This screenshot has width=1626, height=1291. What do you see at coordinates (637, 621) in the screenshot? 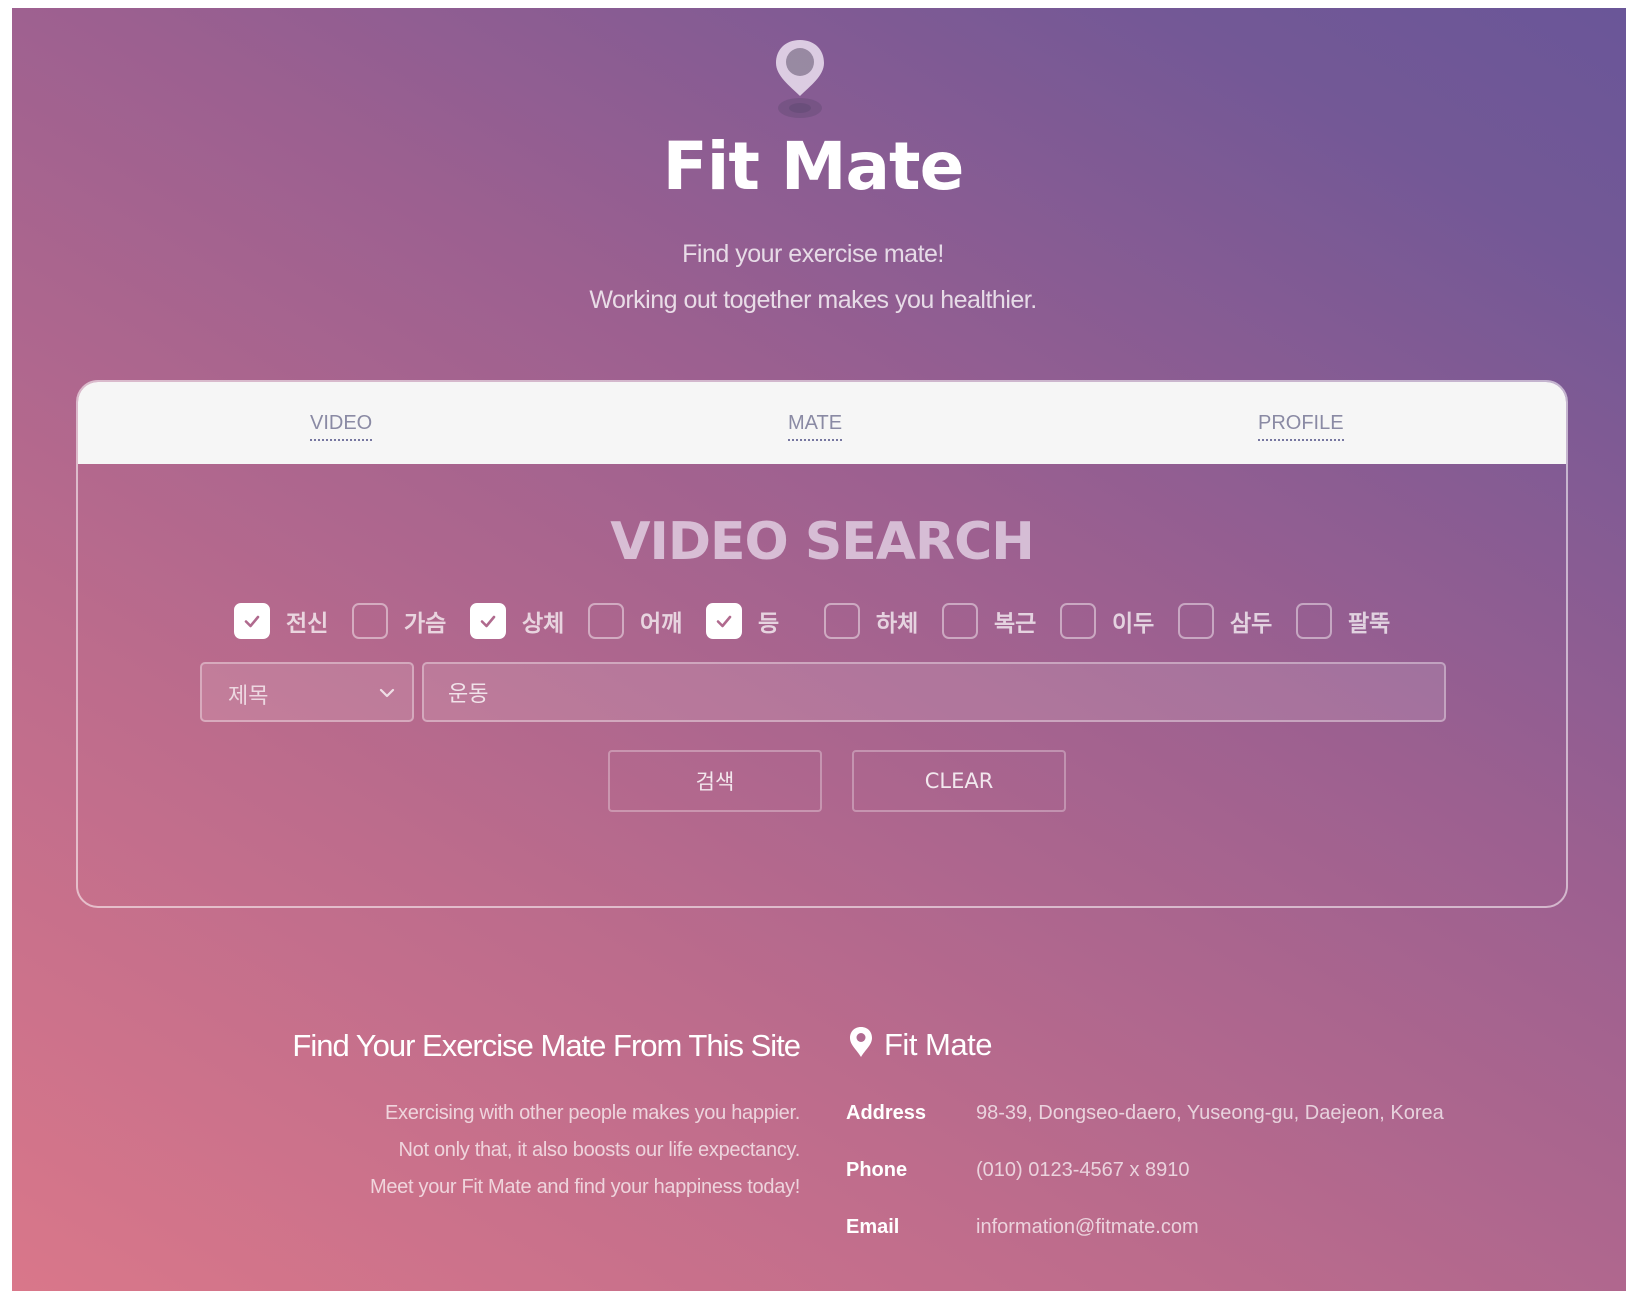
I see `category-checkbox-item: 어깨` at bounding box center [637, 621].